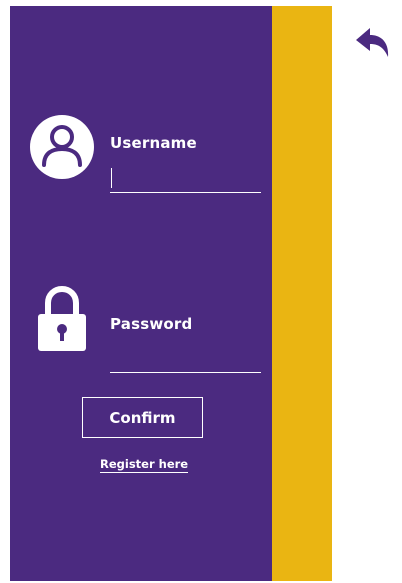 This screenshot has height=583, width=402. I want to click on register-link: Register here, so click(144, 465).